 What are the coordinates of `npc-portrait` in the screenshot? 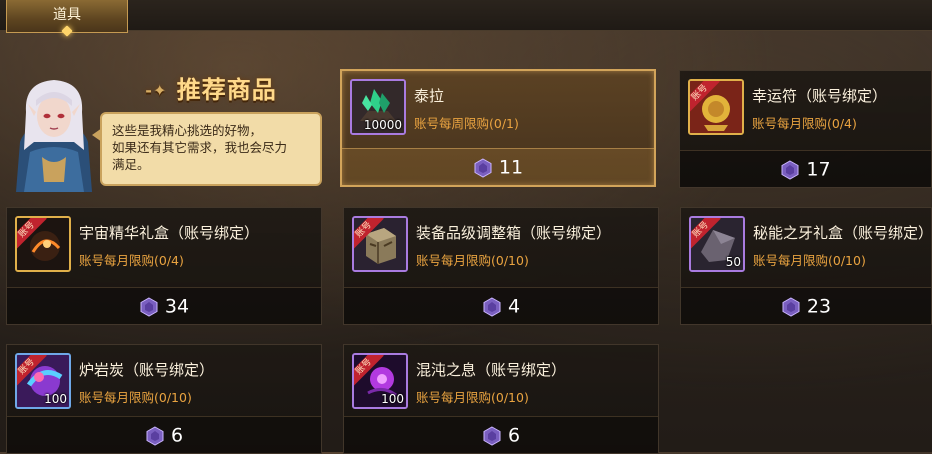 It's located at (54, 136).